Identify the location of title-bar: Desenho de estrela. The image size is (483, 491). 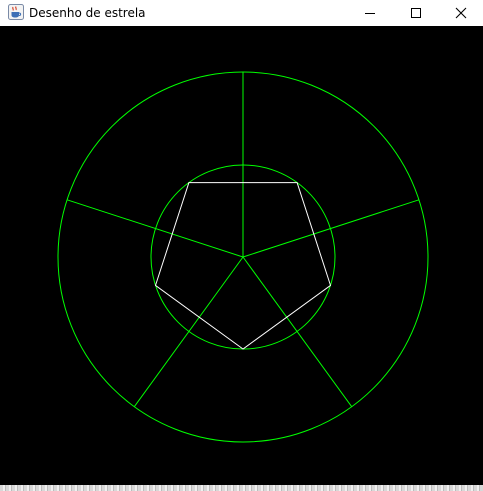
(241, 13).